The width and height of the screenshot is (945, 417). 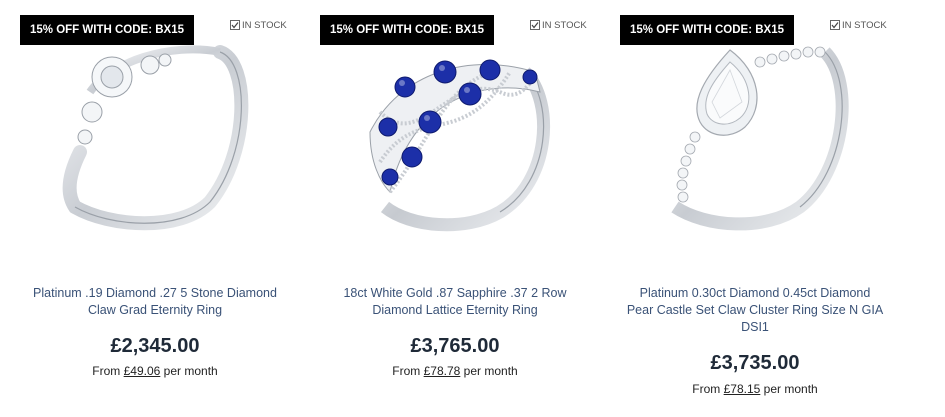 I want to click on finance-amount-link: £78.78, so click(x=442, y=371).